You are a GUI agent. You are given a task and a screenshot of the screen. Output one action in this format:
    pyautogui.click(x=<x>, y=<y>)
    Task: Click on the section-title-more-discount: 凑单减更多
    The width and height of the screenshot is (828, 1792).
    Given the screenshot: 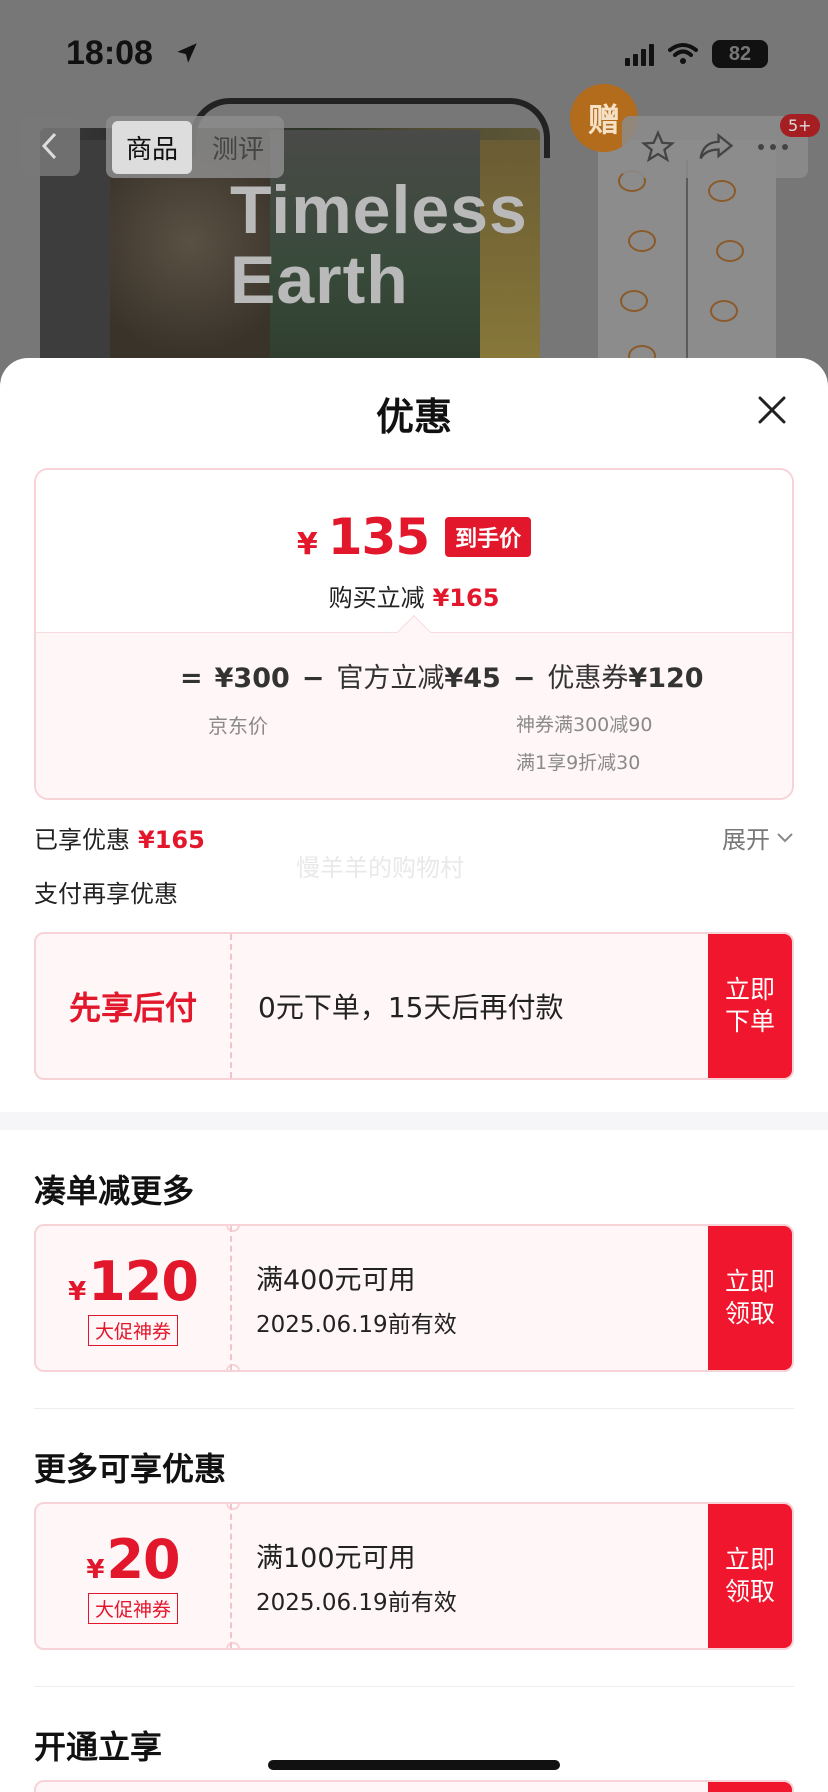 What is the action you would take?
    pyautogui.click(x=114, y=1191)
    